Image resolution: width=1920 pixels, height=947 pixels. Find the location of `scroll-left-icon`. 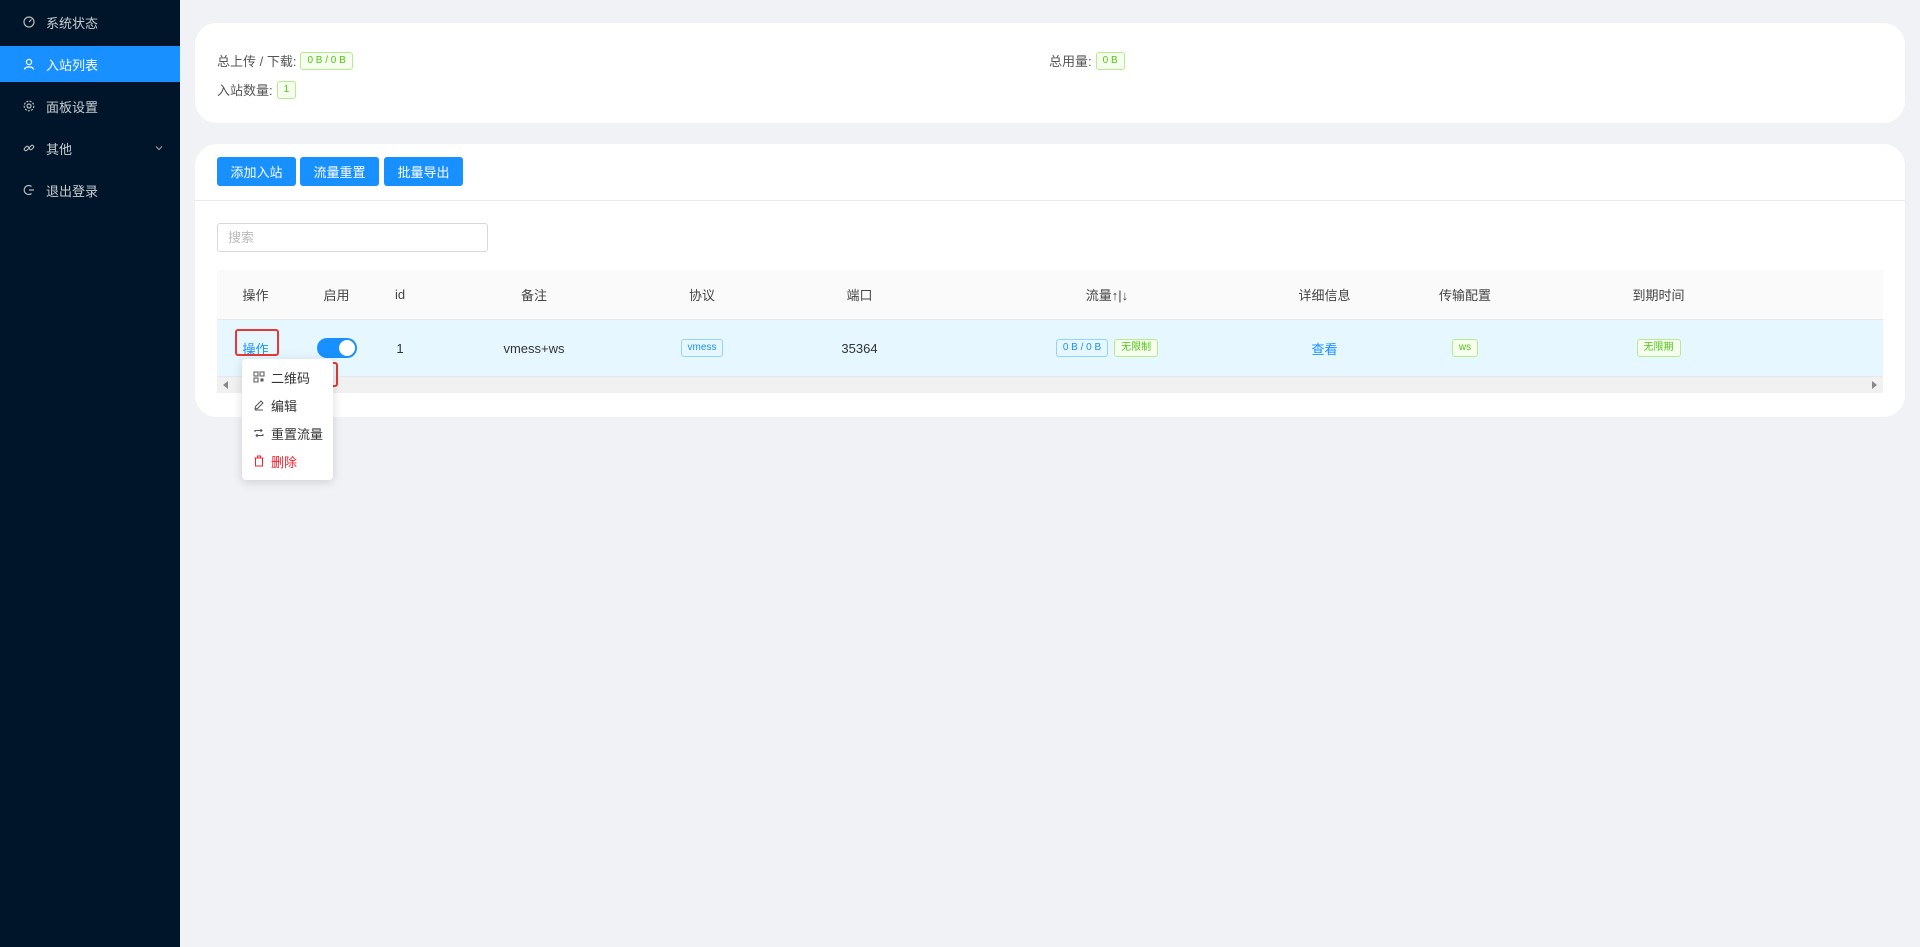

scroll-left-icon is located at coordinates (225, 385).